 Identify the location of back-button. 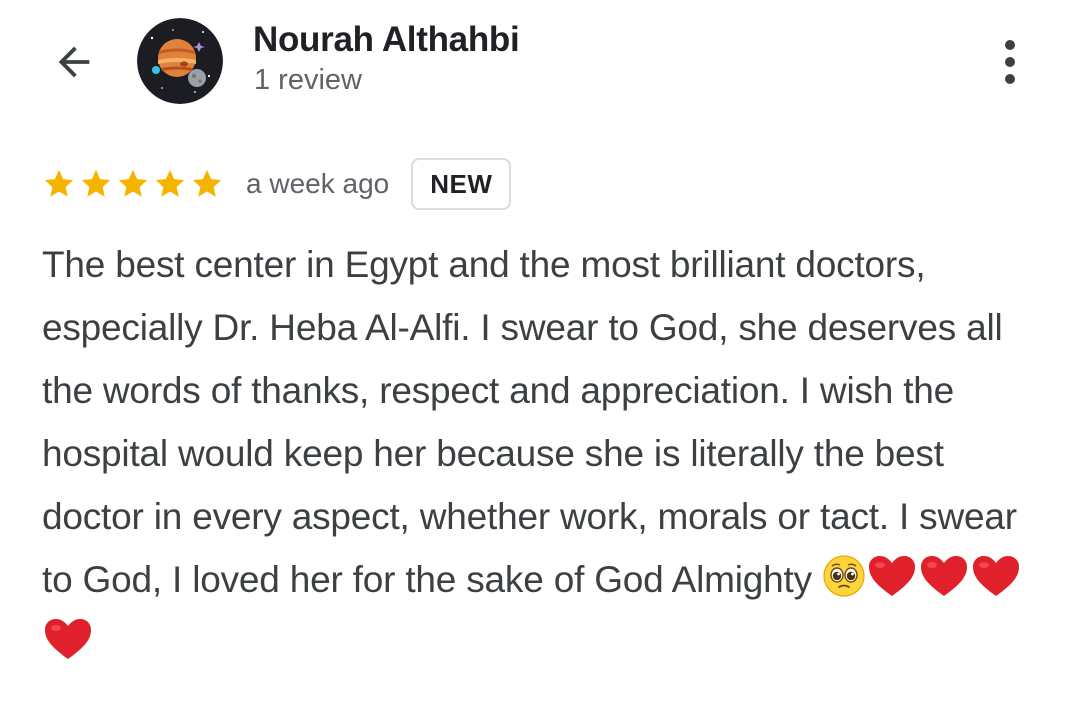
(74, 62).